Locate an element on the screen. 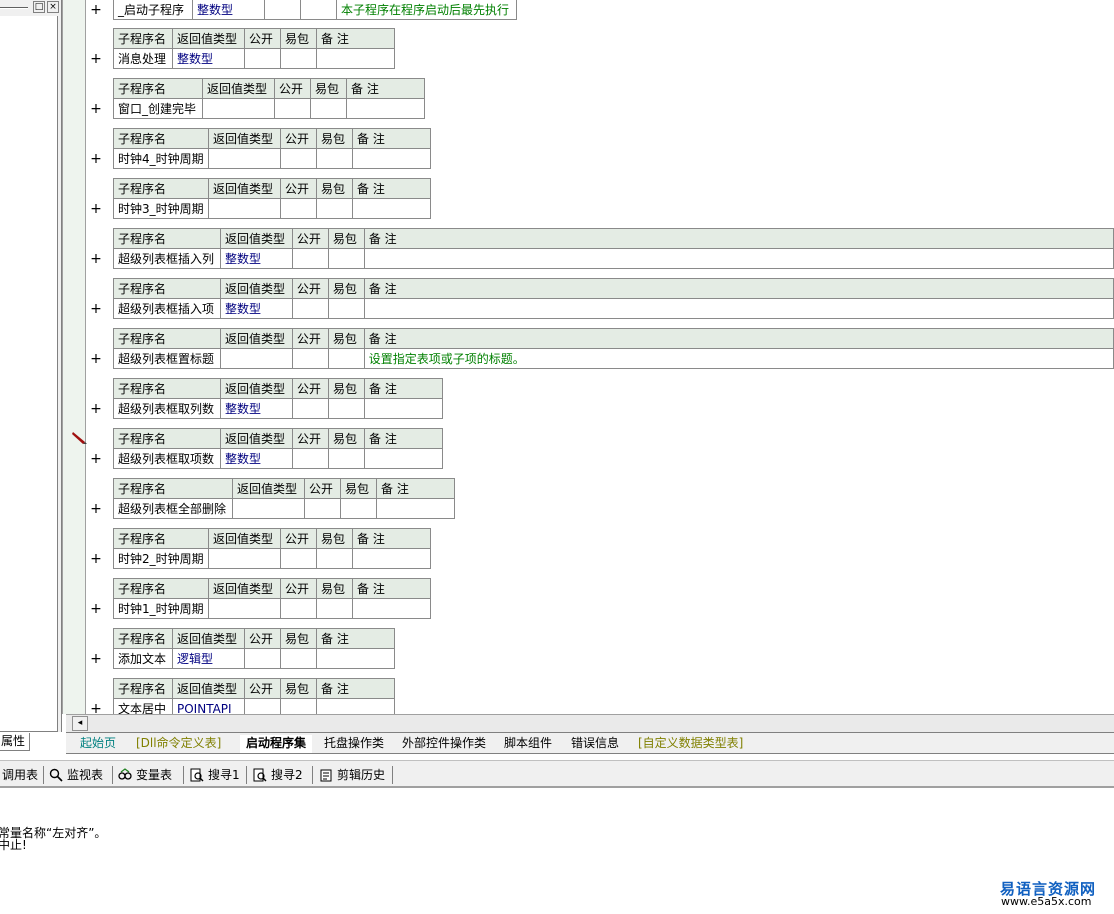 This screenshot has height=914, width=1114. doc-tab: 脚本组件 is located at coordinates (528, 744).